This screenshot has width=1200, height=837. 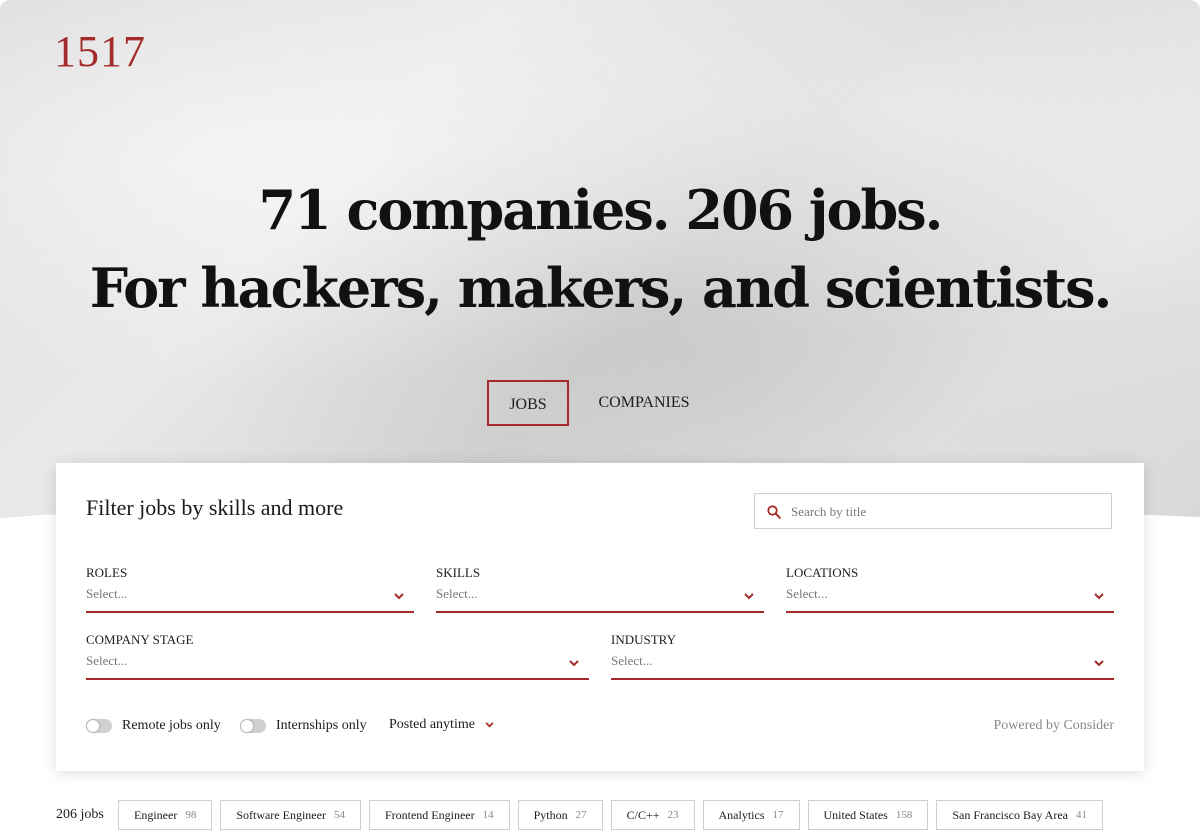 What do you see at coordinates (774, 512) in the screenshot?
I see `search-icon` at bounding box center [774, 512].